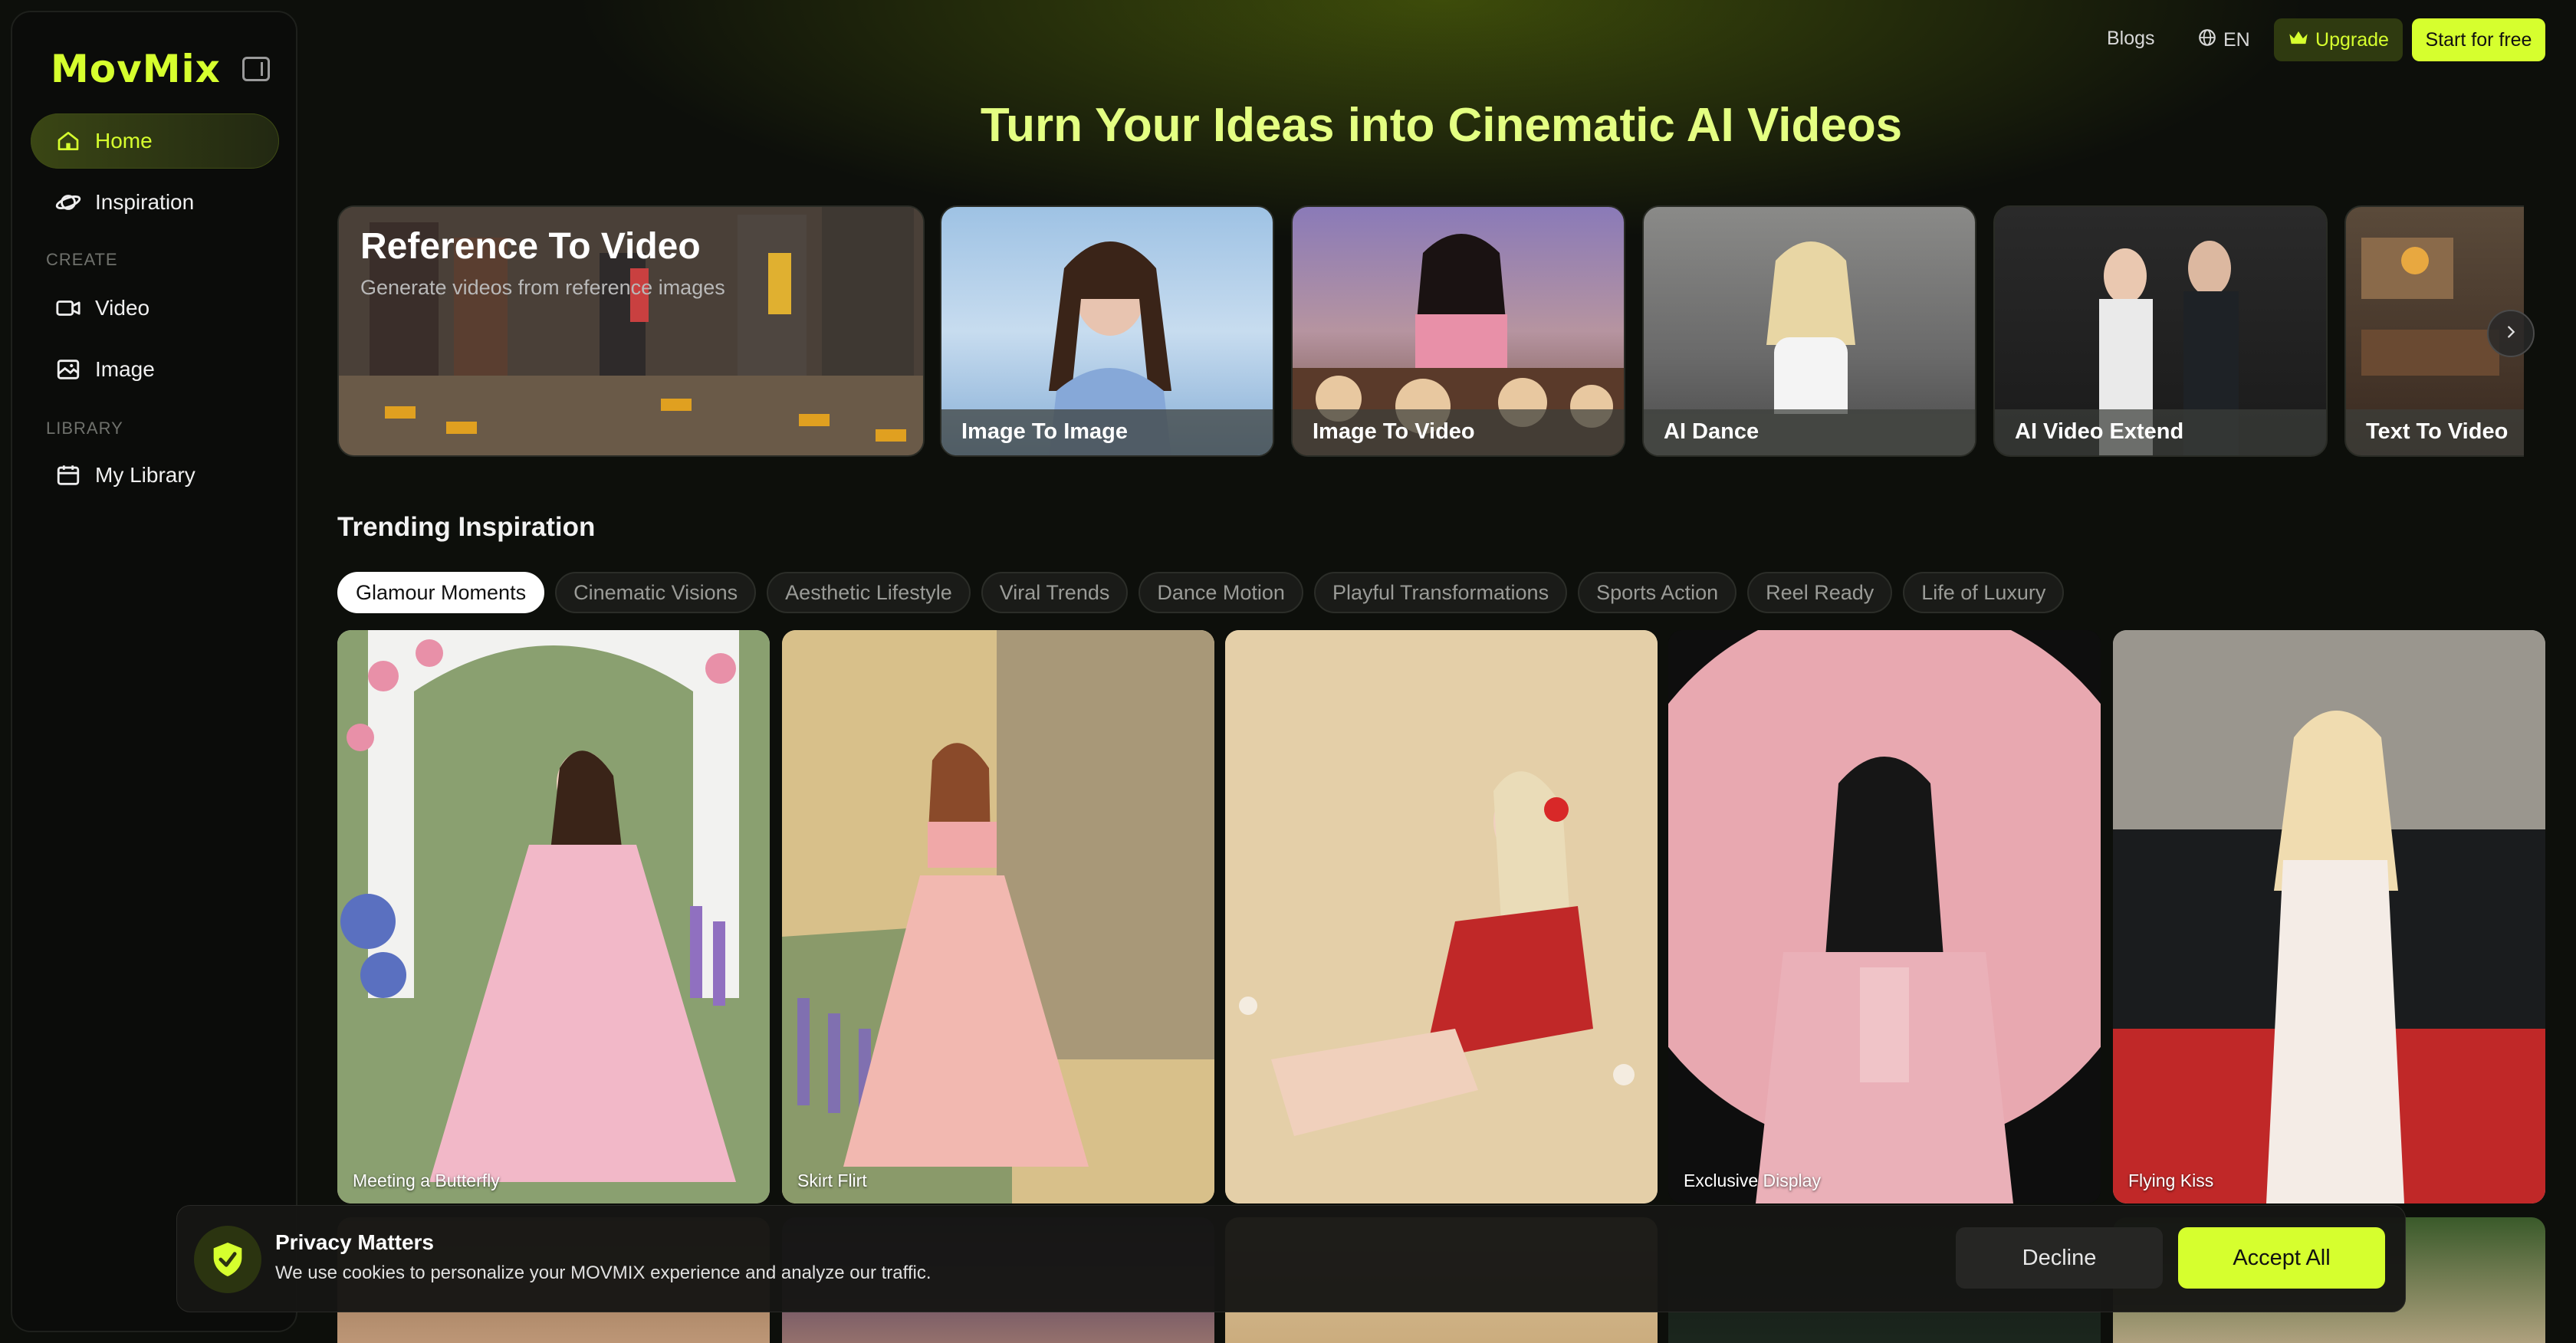 This screenshot has width=2576, height=1343. I want to click on carousel-next-button, so click(2511, 334).